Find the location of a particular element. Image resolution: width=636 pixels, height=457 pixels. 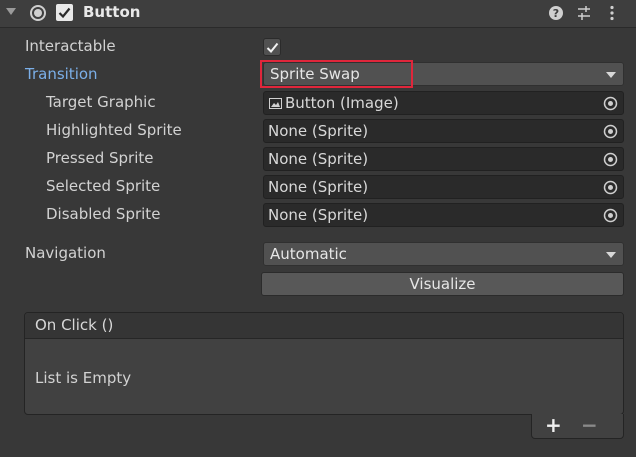

component-enabled-checkbox is located at coordinates (64, 12).